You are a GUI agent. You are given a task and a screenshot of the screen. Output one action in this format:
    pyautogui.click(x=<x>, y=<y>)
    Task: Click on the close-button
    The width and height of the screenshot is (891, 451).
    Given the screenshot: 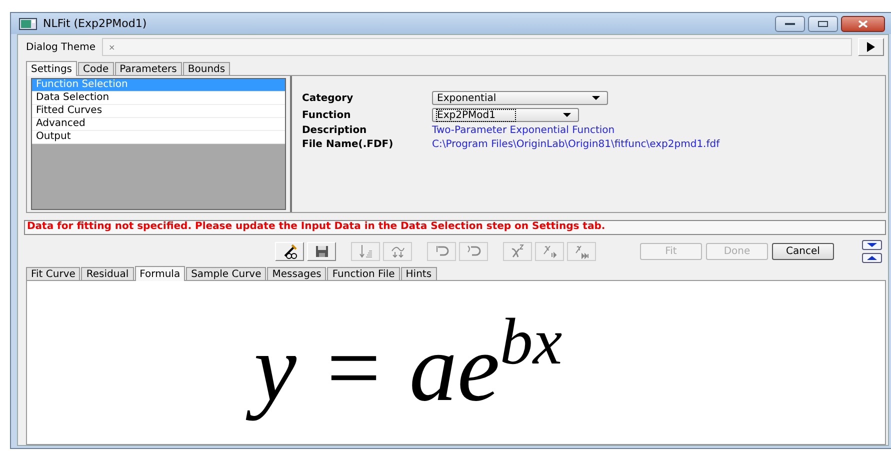 What is the action you would take?
    pyautogui.click(x=863, y=24)
    